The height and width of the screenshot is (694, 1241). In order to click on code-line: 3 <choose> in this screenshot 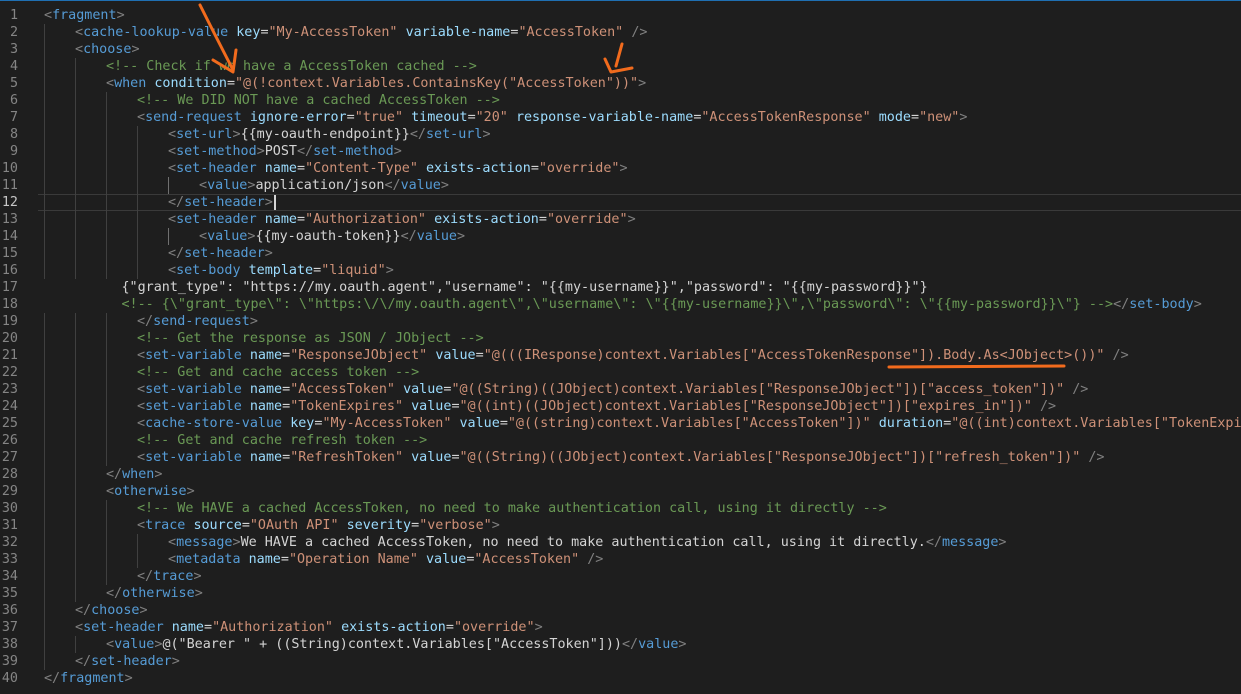, I will do `click(620, 49)`.